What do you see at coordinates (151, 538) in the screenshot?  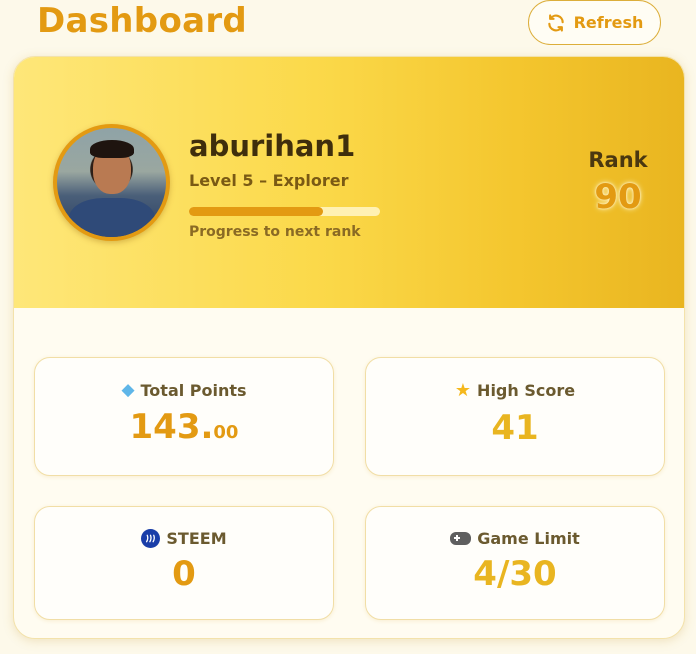 I see `steem-icon` at bounding box center [151, 538].